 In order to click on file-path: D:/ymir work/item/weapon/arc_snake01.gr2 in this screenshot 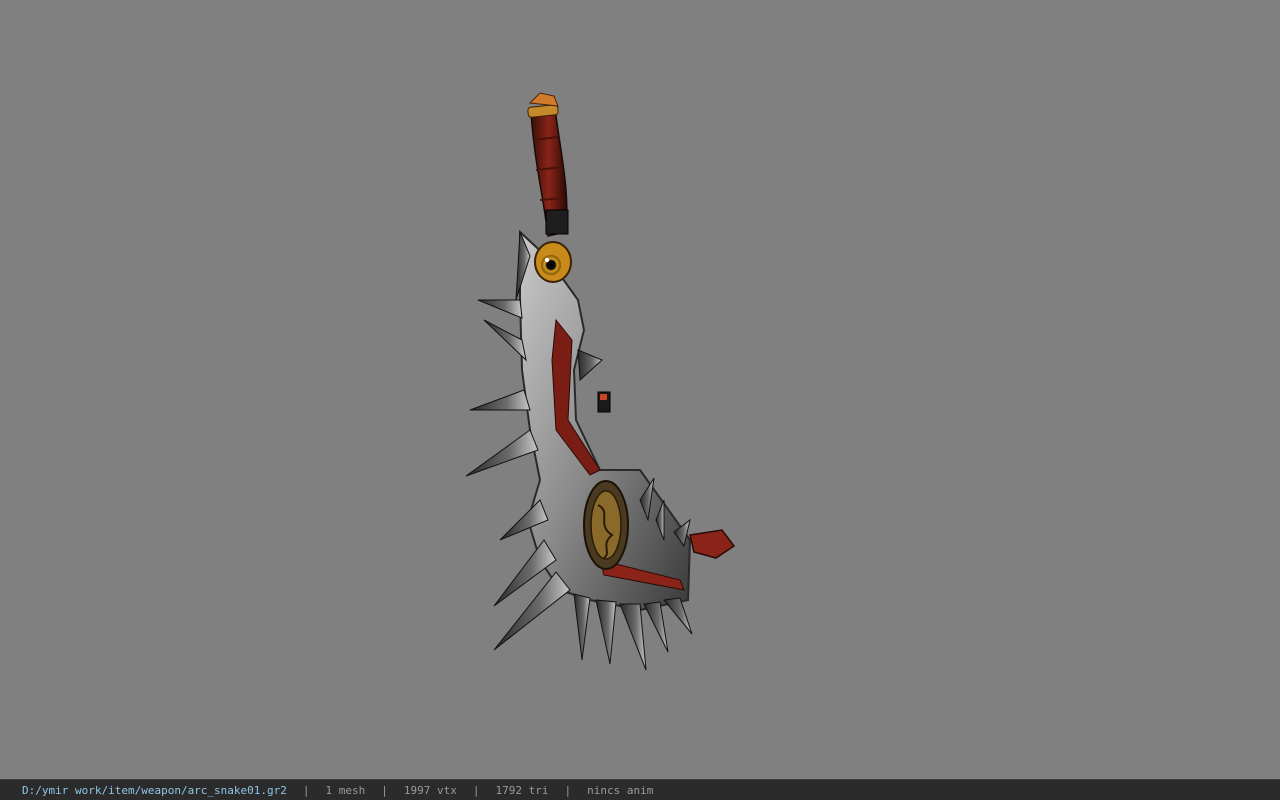, I will do `click(154, 790)`.